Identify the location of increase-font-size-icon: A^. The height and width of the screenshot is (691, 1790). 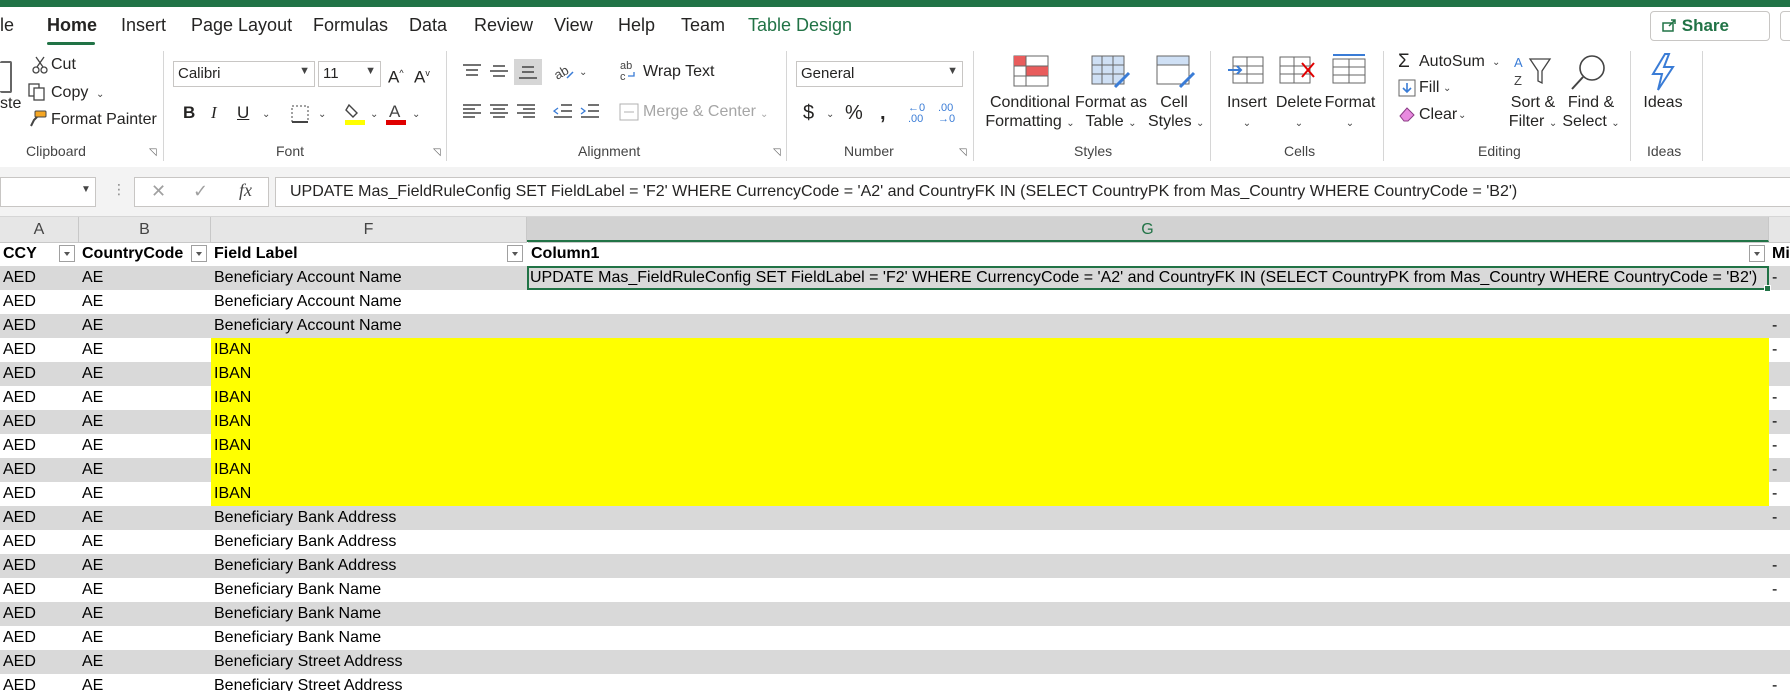
(396, 75).